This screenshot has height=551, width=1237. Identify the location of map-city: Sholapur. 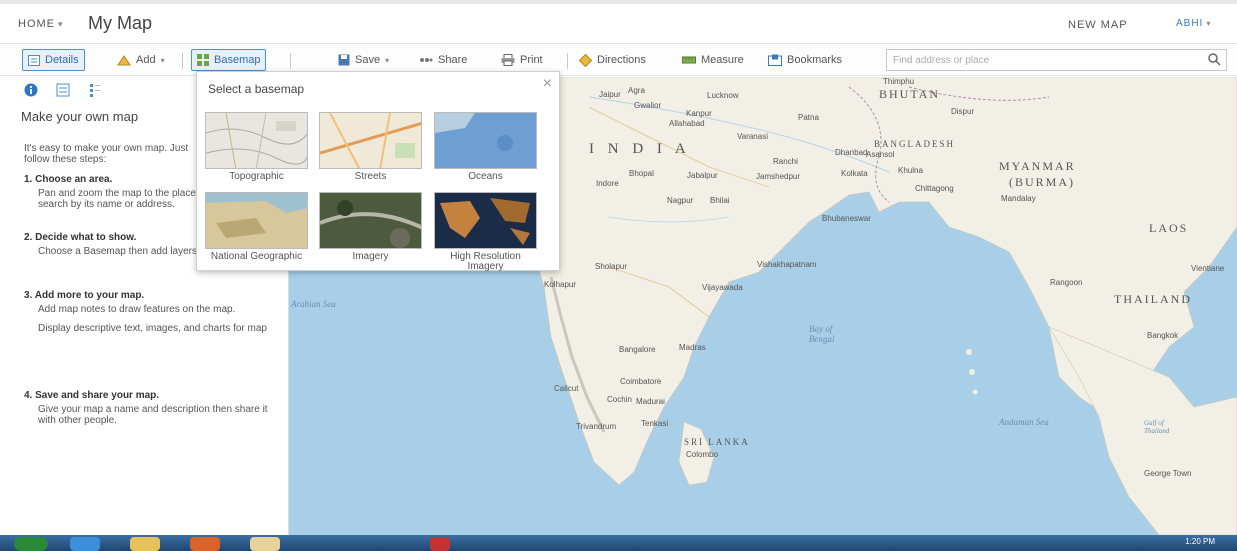
(611, 266).